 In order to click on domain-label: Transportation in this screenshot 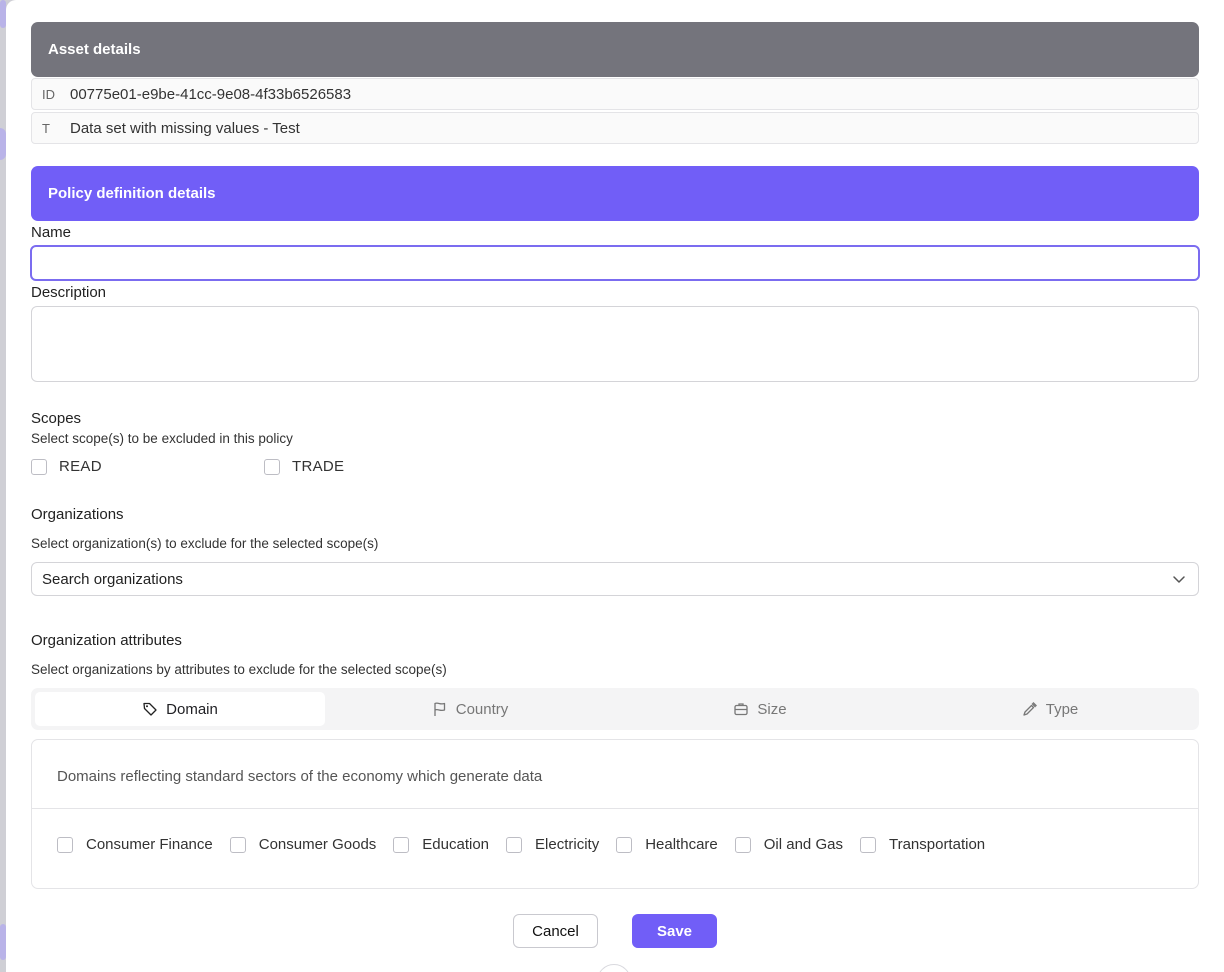, I will do `click(937, 844)`.